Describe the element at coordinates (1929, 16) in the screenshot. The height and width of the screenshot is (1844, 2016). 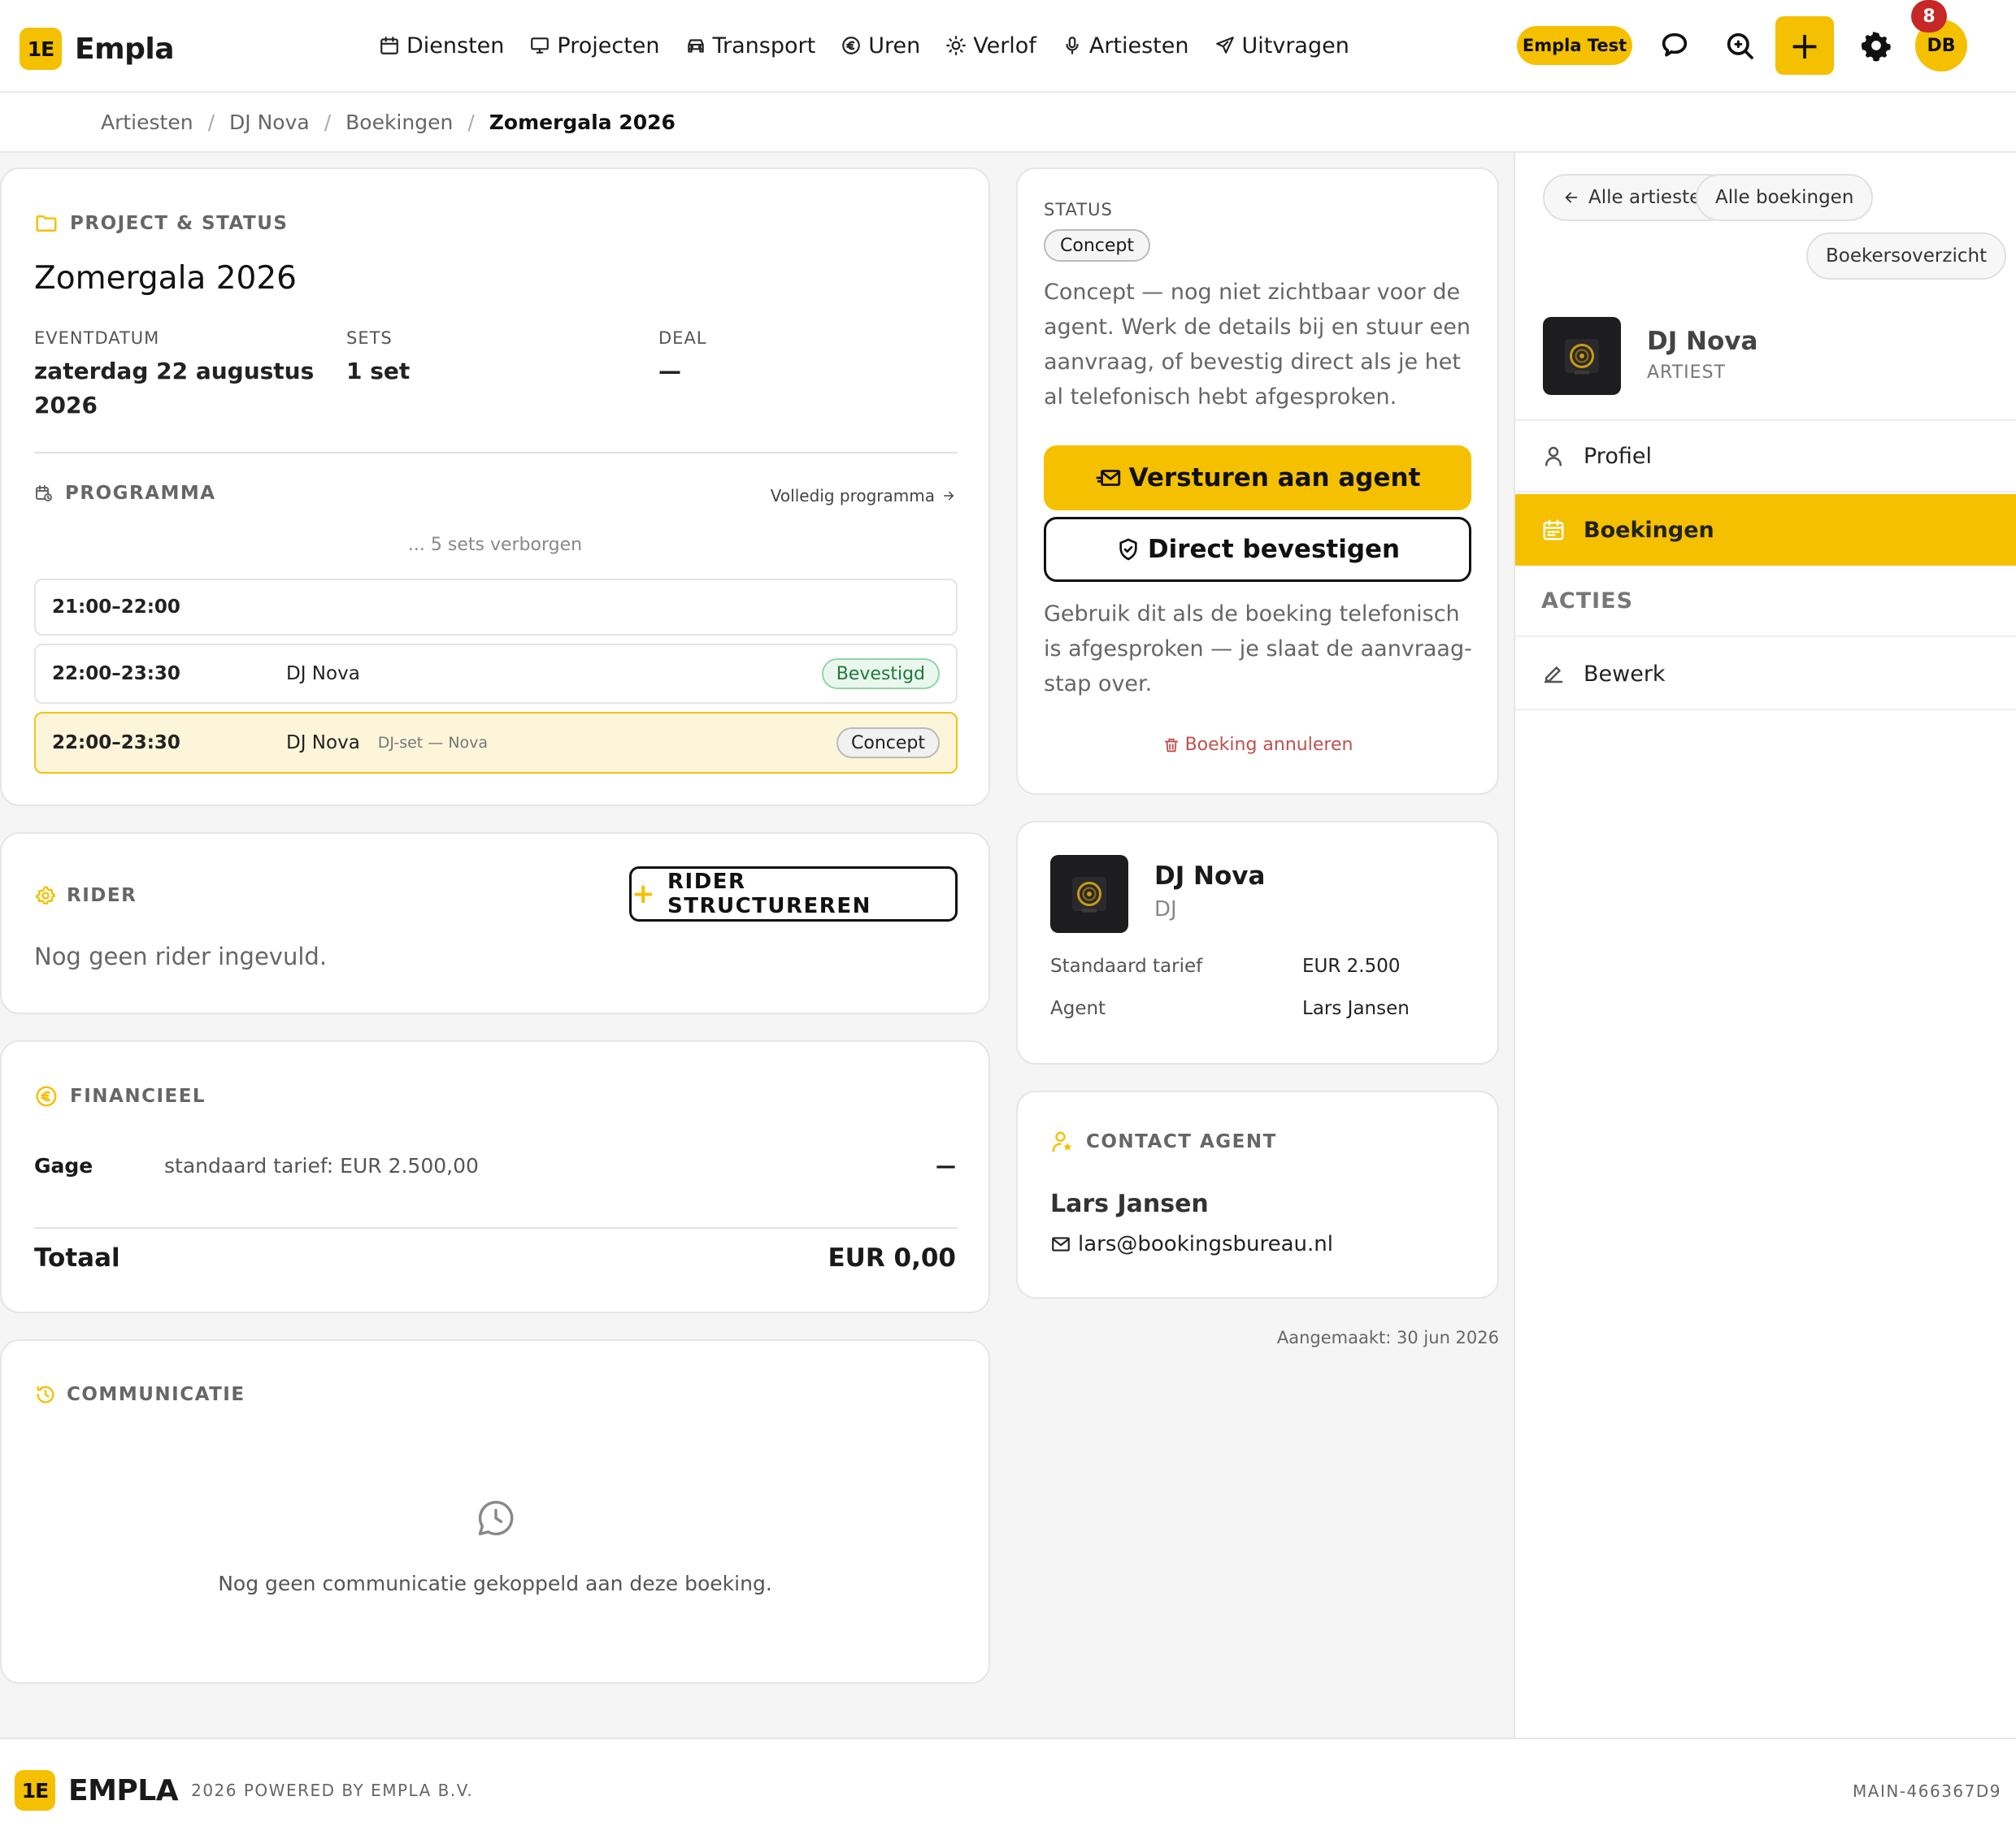
I see `notification-badge: 8` at that location.